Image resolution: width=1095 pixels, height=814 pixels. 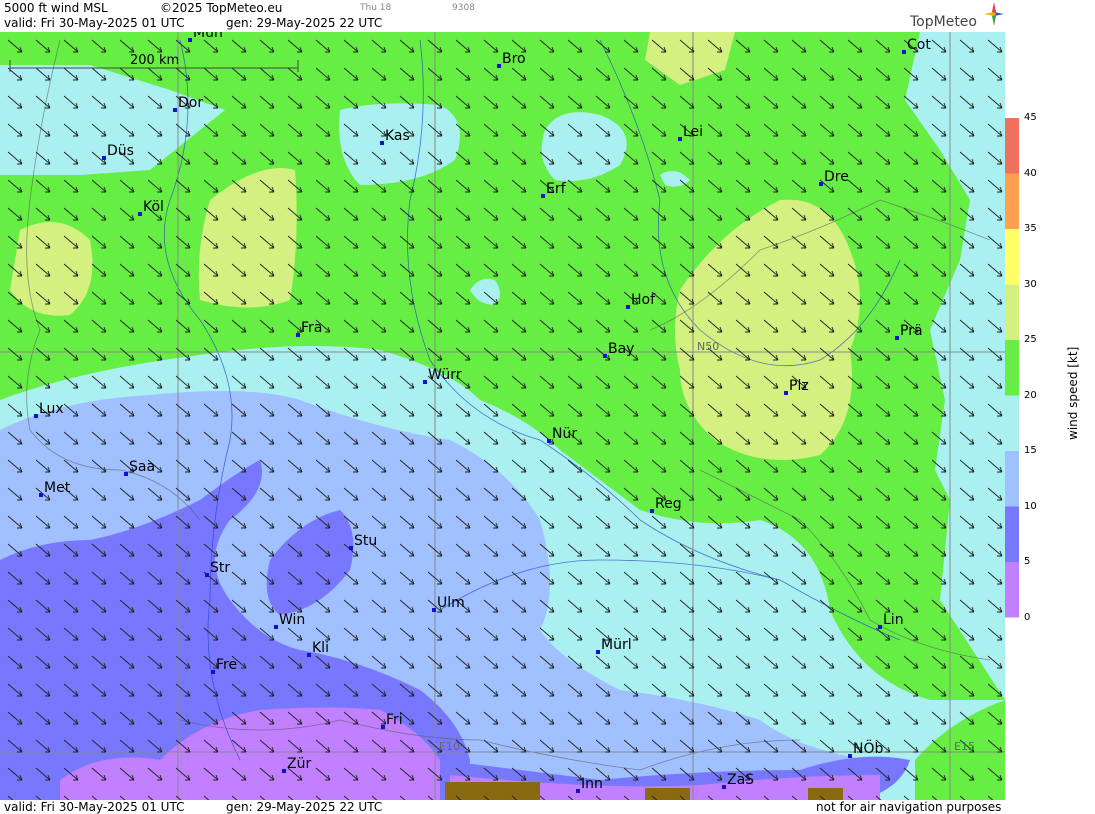 I want to click on colorbar-tick: 25, so click(x=1030, y=339).